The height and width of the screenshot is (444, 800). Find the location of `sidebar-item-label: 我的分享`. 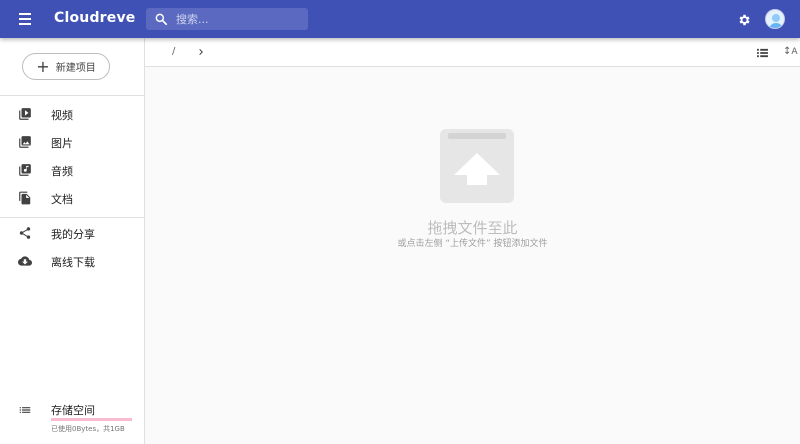

sidebar-item-label: 我的分享 is located at coordinates (73, 234).